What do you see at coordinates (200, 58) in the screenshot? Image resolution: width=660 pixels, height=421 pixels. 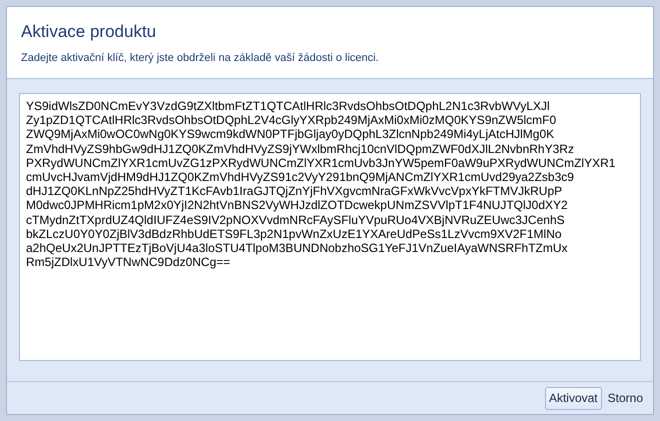 I see `dialog-description: Zadejte aktivační klíč, který jste obdrželi na základě vaší žádosti o licenci.` at bounding box center [200, 58].